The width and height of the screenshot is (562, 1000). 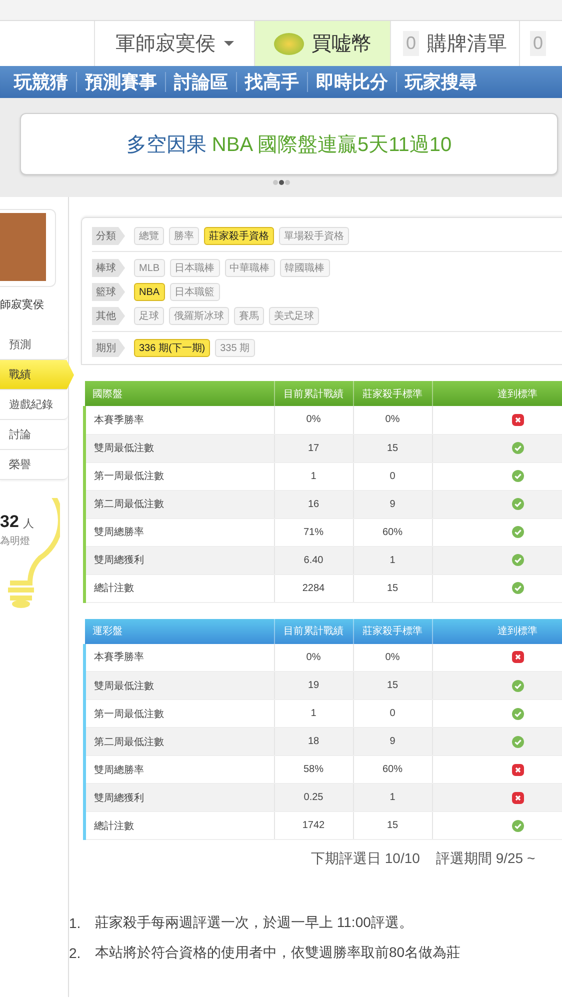 What do you see at coordinates (201, 82) in the screenshot?
I see `nav-link: 討論區` at bounding box center [201, 82].